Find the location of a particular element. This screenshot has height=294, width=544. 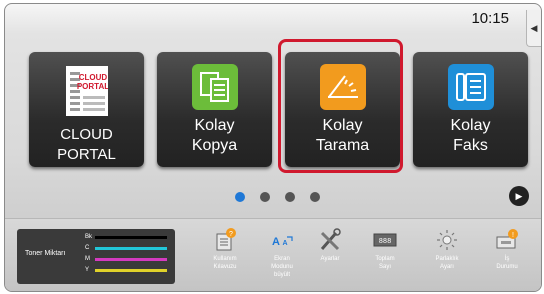

toner-bar-cyan is located at coordinates (131, 248).